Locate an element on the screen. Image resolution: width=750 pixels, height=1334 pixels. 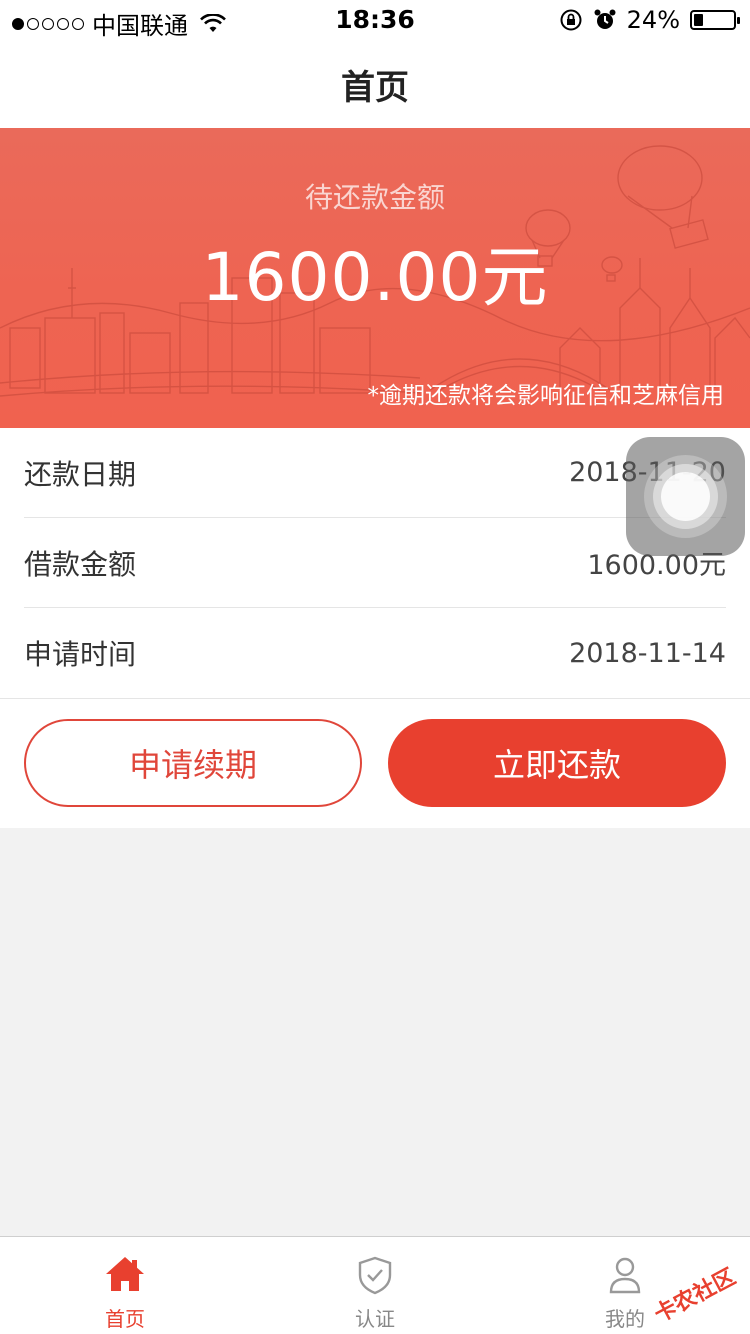
pending-amount-value: 1600.00元 is located at coordinates (375, 277).